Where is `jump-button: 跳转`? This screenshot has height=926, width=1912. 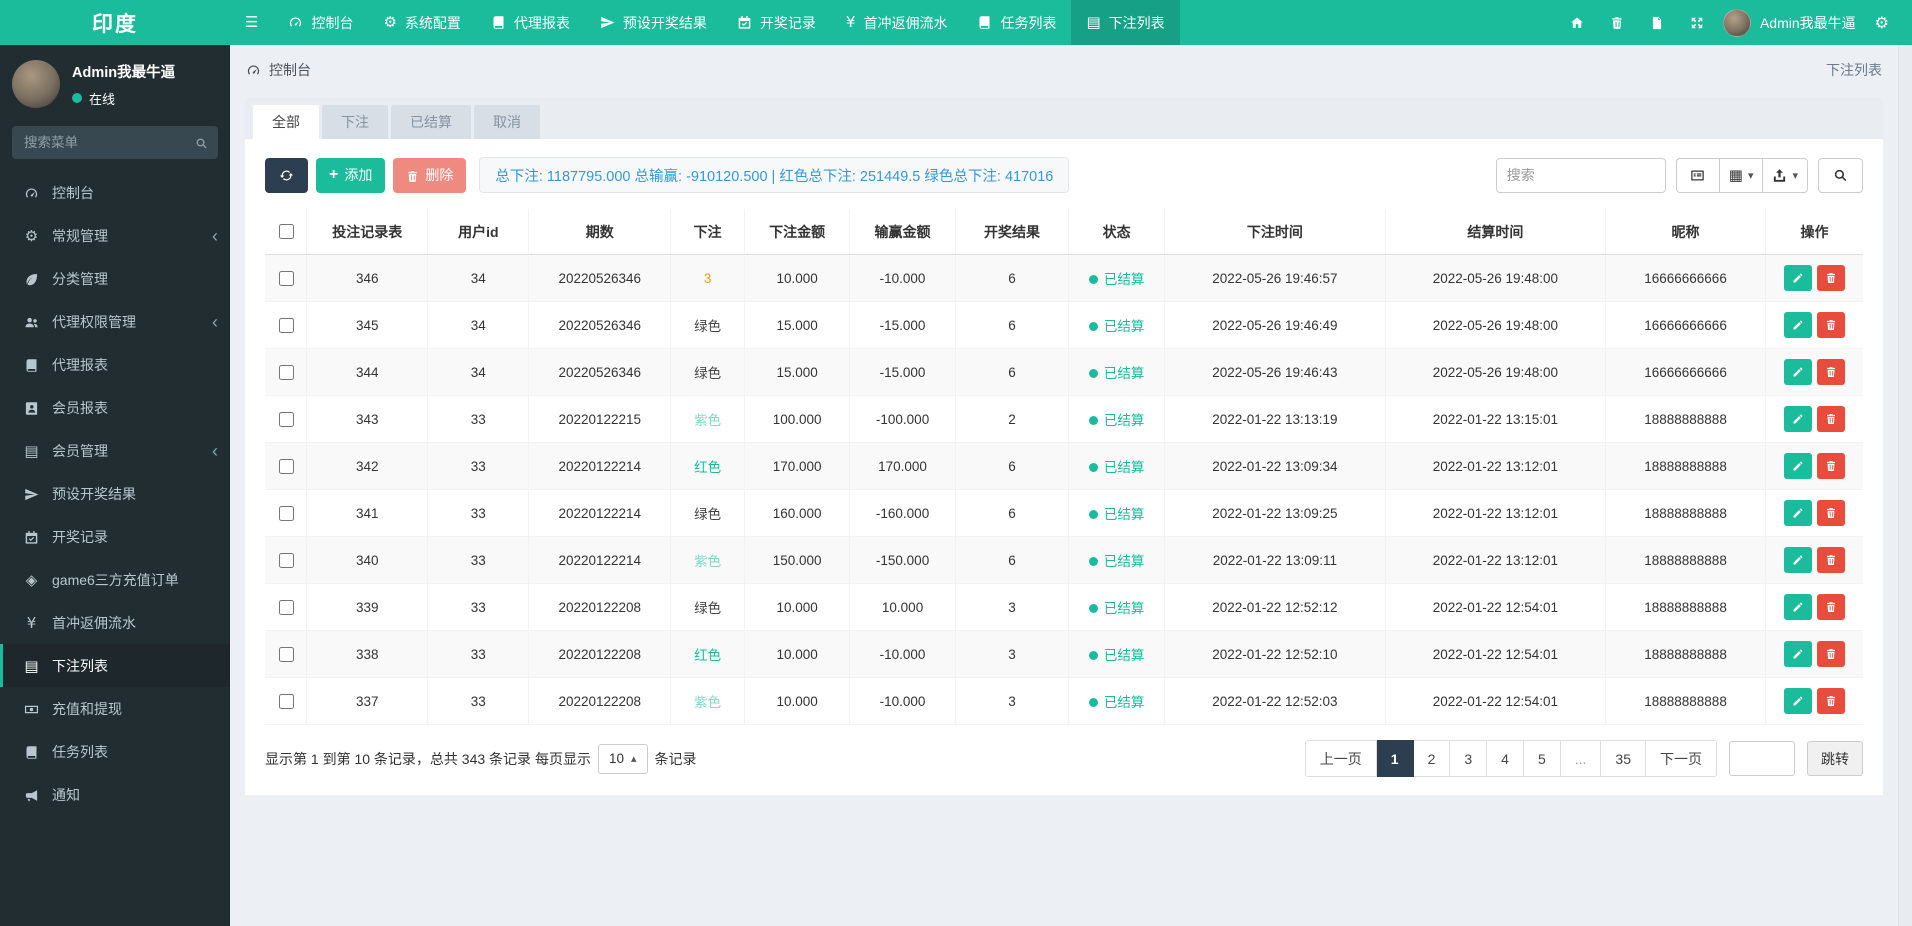
jump-button: 跳转 is located at coordinates (1835, 758).